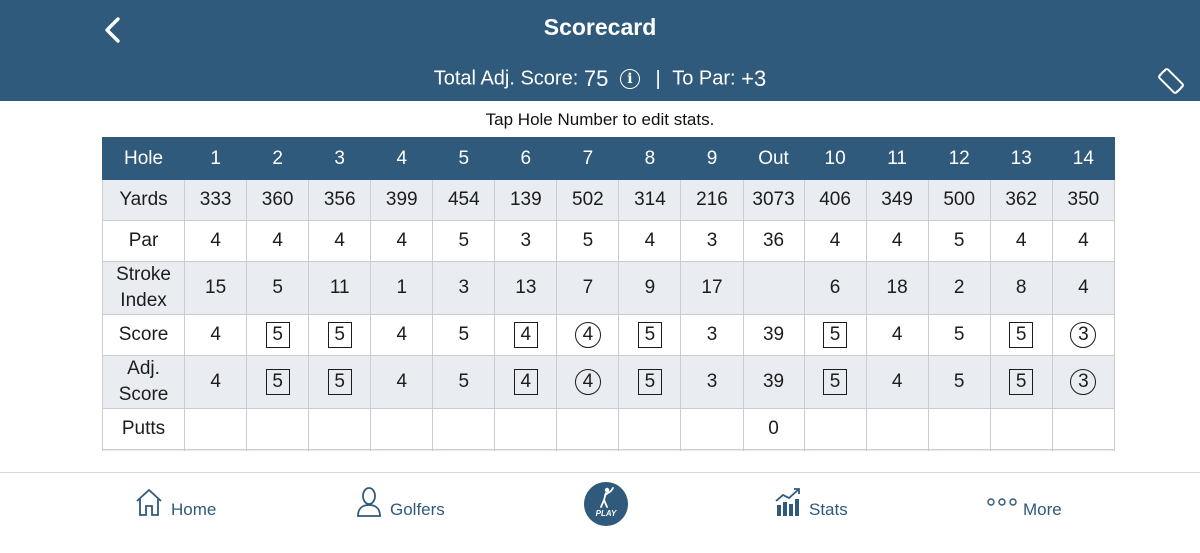  What do you see at coordinates (526, 158) in the screenshot?
I see `hole-number-header: 6` at bounding box center [526, 158].